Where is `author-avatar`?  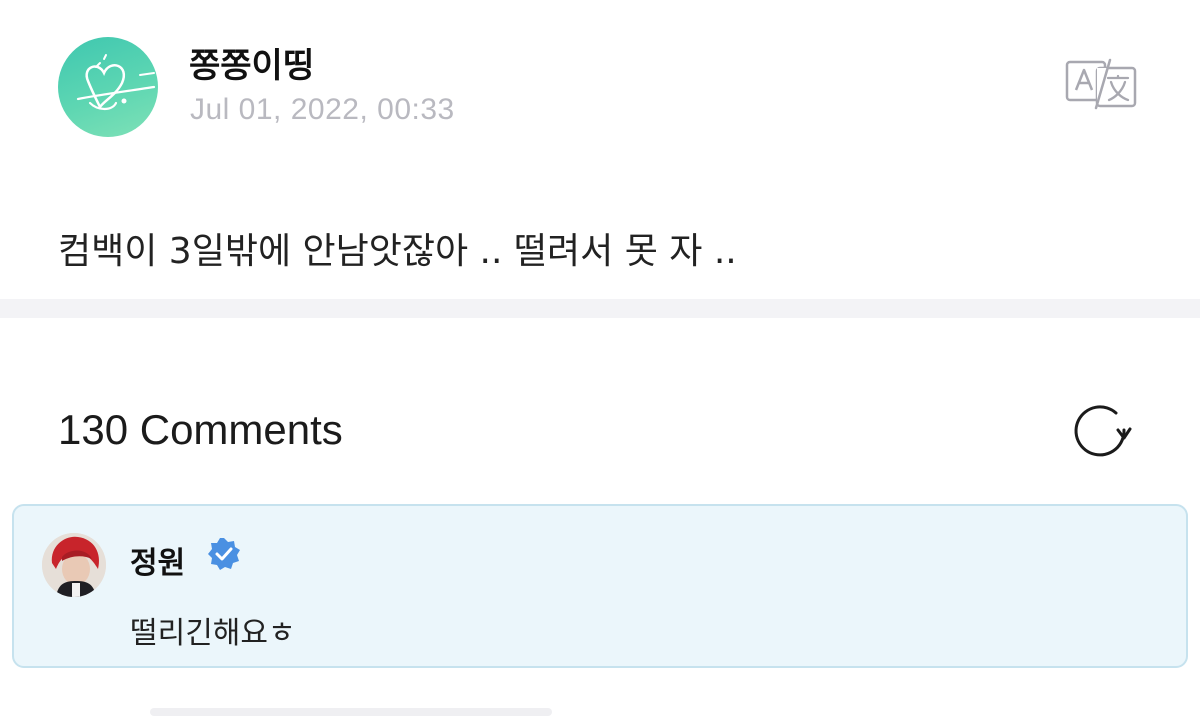
author-avatar is located at coordinates (108, 87).